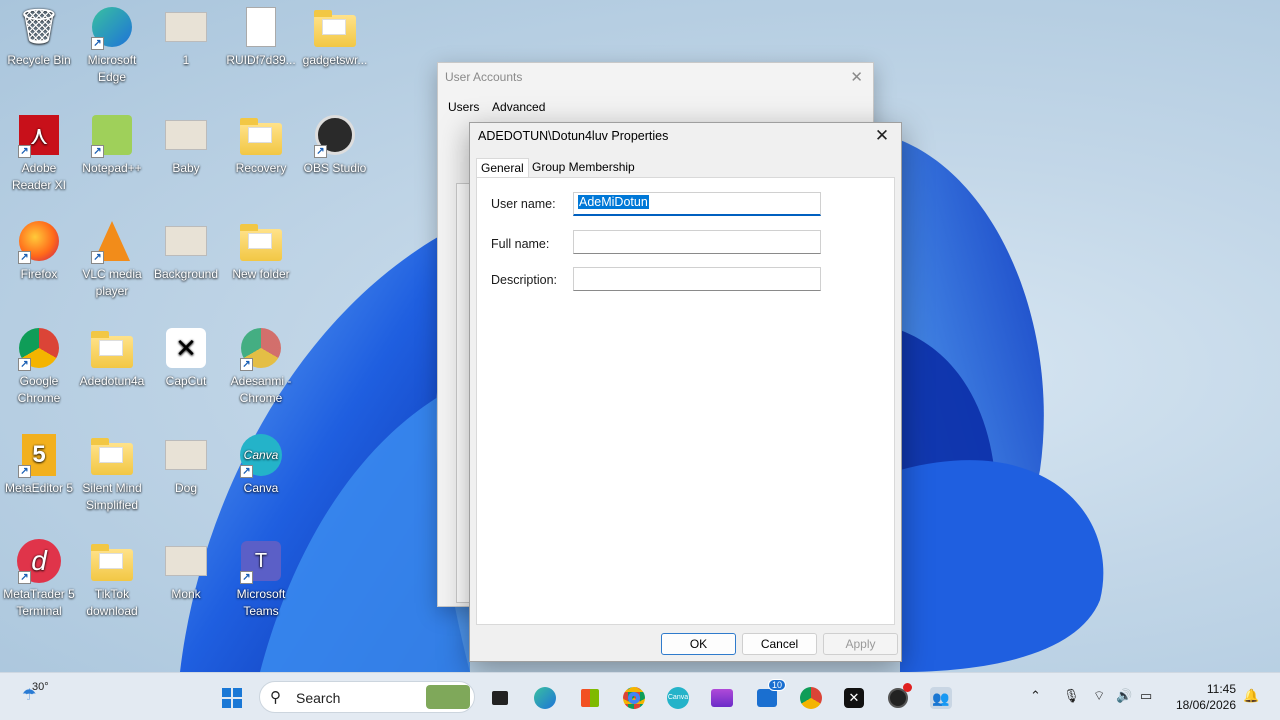  What do you see at coordinates (1099, 696) in the screenshot?
I see `wifi-icon: ⌔` at bounding box center [1099, 696].